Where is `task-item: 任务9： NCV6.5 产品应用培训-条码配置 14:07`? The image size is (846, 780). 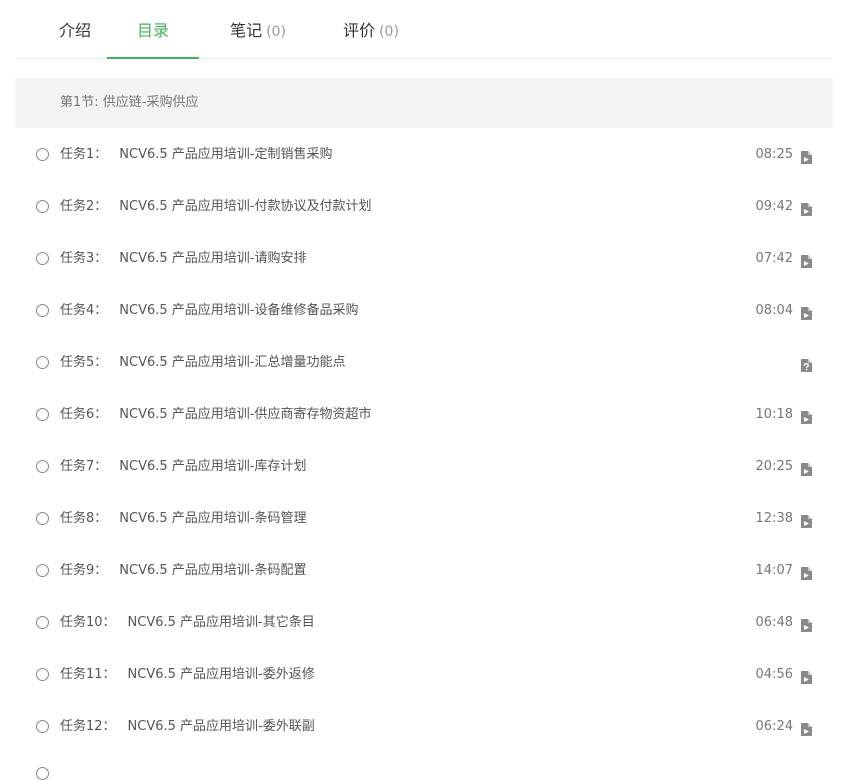
task-item: 任务9： NCV6.5 产品应用培训-条码配置 14:07 is located at coordinates (424, 572).